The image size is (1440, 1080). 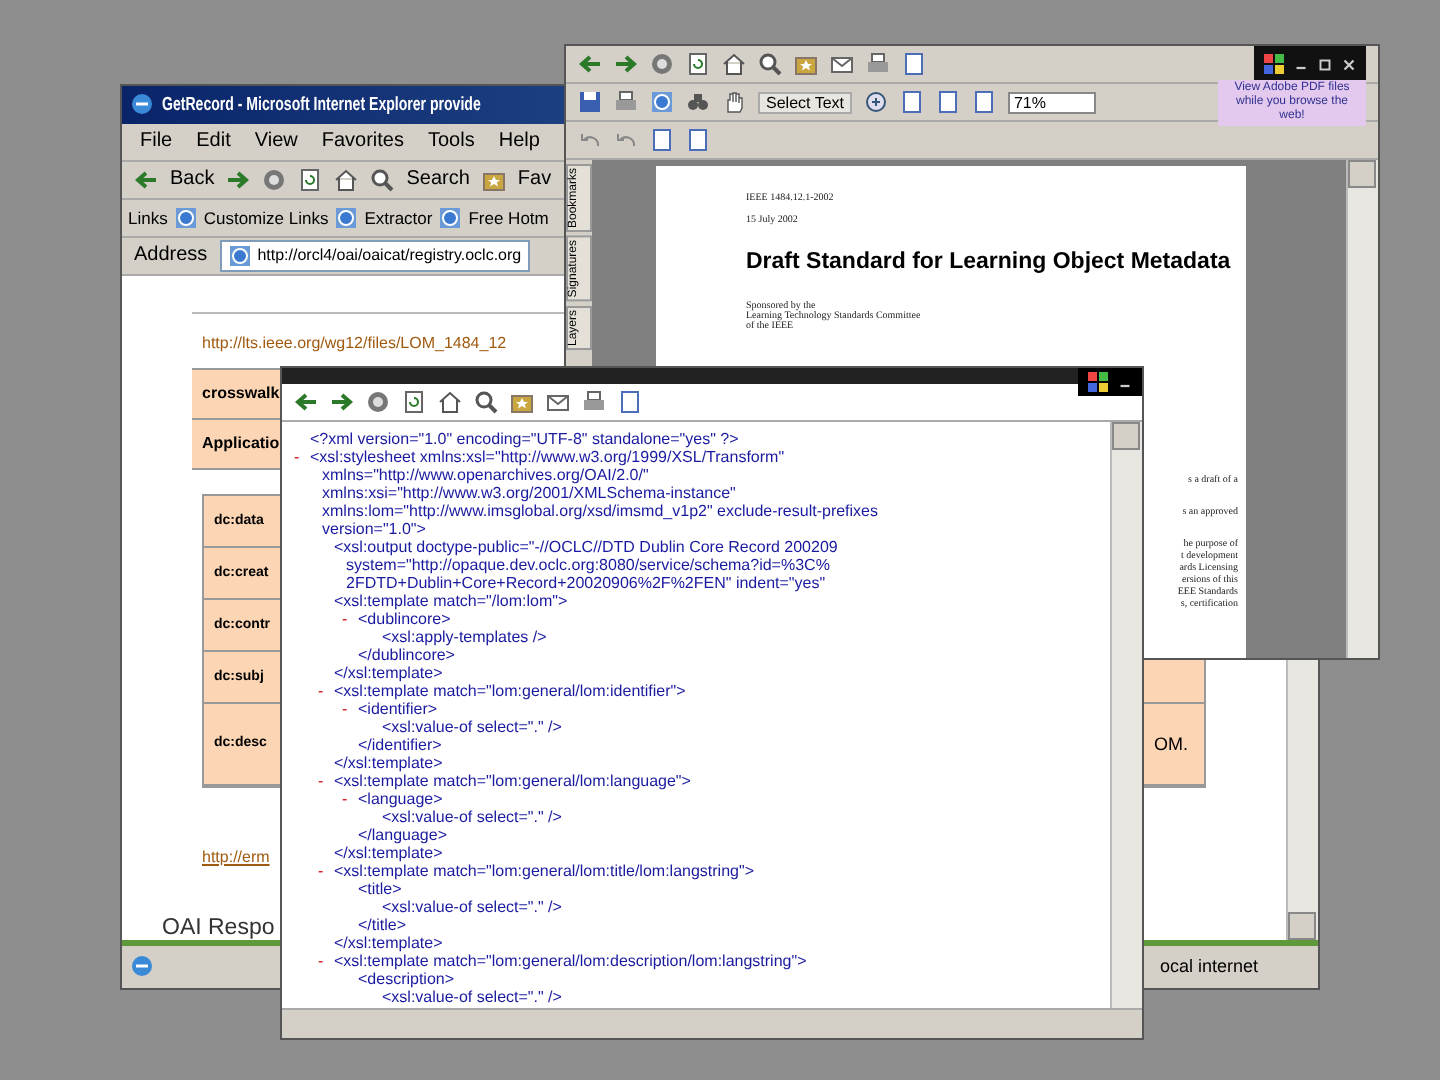 I want to click on menu-item: Help, so click(x=519, y=141).